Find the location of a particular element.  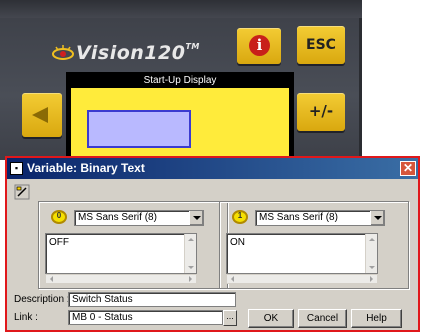

on-state-icon: 1 is located at coordinates (240, 217).